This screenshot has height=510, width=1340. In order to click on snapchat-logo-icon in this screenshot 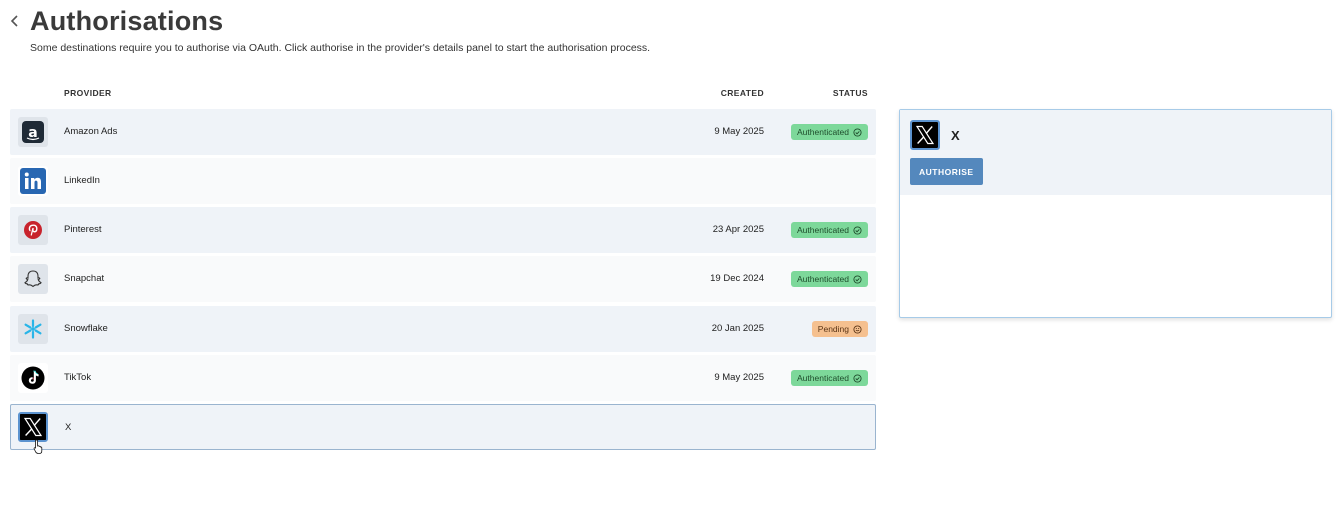, I will do `click(33, 279)`.